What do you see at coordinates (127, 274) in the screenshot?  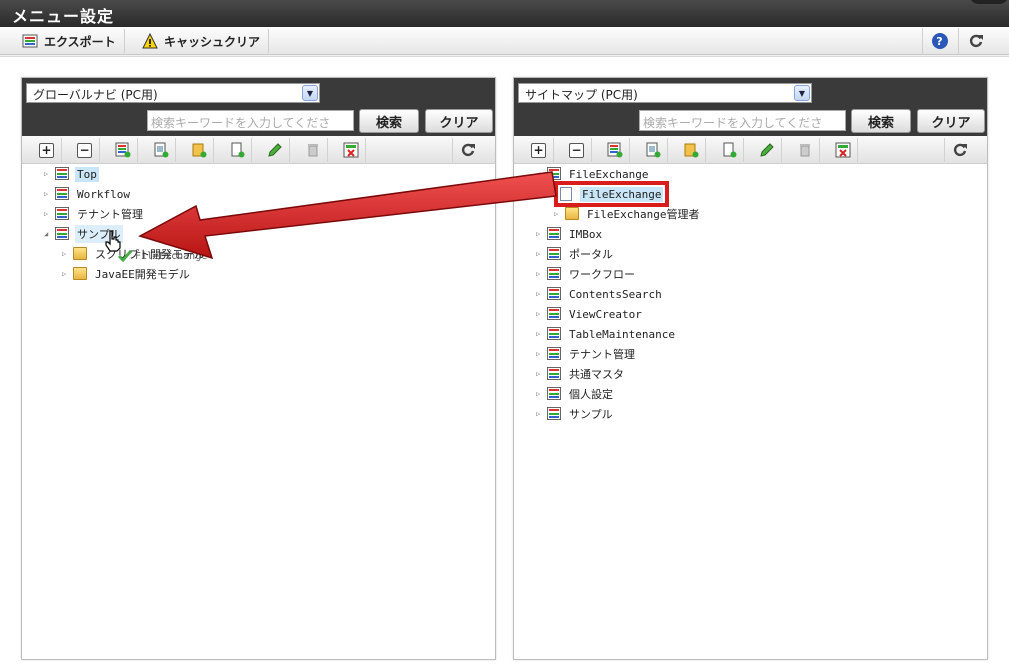 I see `tree-item: ▷ JavaEE開発モデル` at bounding box center [127, 274].